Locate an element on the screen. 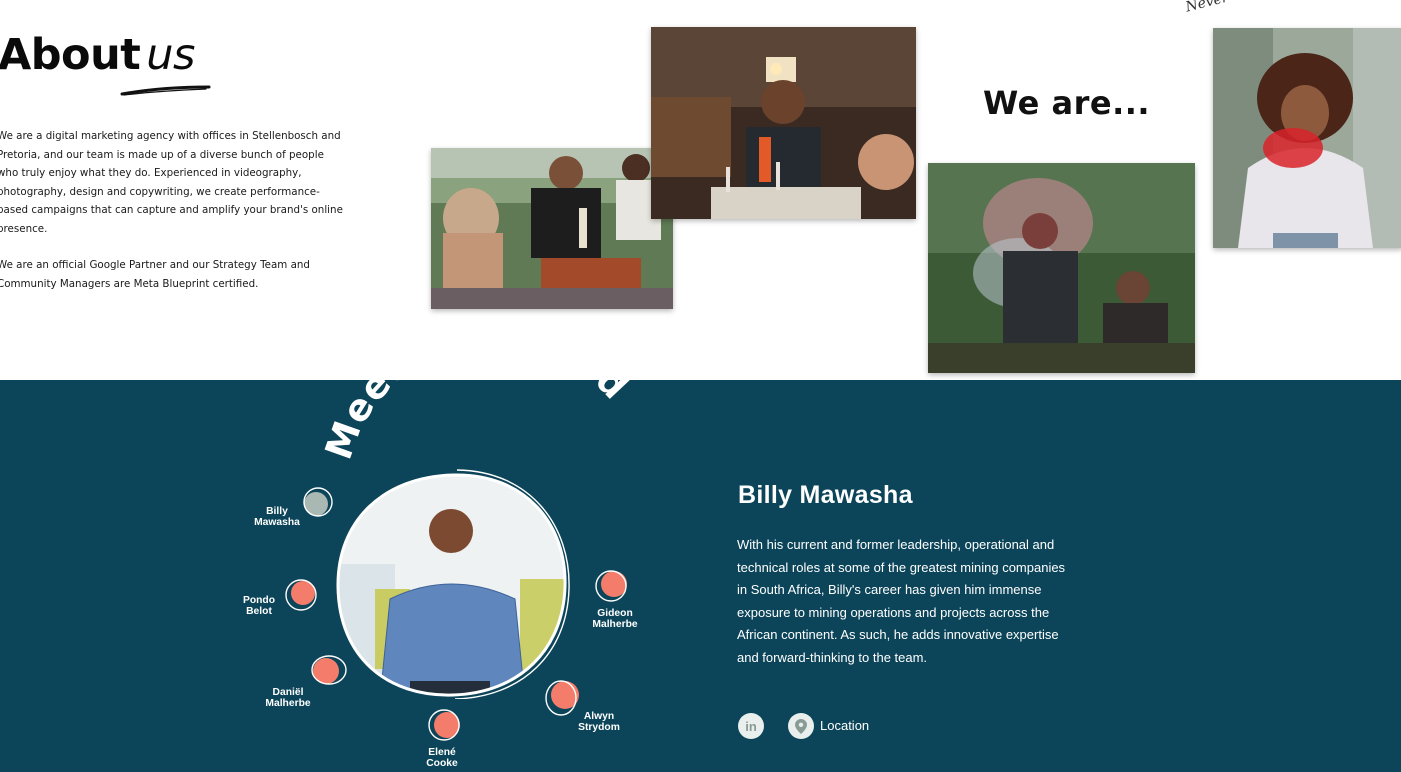 The width and height of the screenshot is (1401, 772). location-link: Location is located at coordinates (844, 725).